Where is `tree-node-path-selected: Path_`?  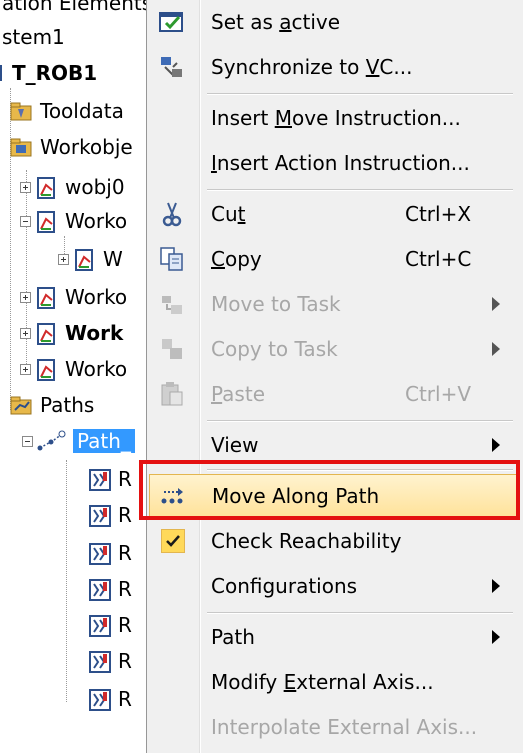
tree-node-path-selected: Path_ is located at coordinates (78, 441).